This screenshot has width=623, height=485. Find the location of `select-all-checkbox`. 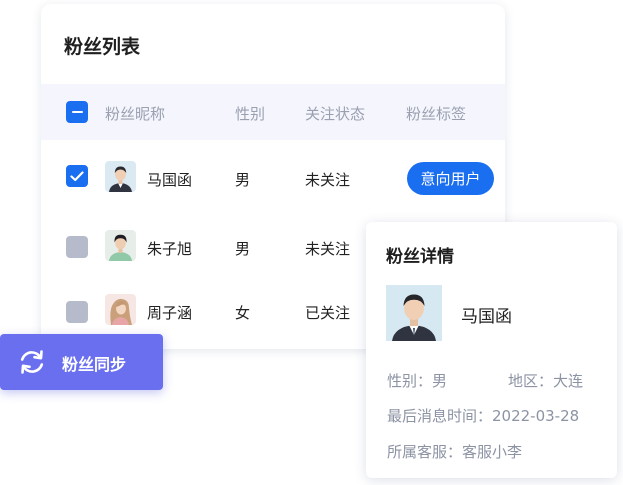

select-all-checkbox is located at coordinates (77, 112).